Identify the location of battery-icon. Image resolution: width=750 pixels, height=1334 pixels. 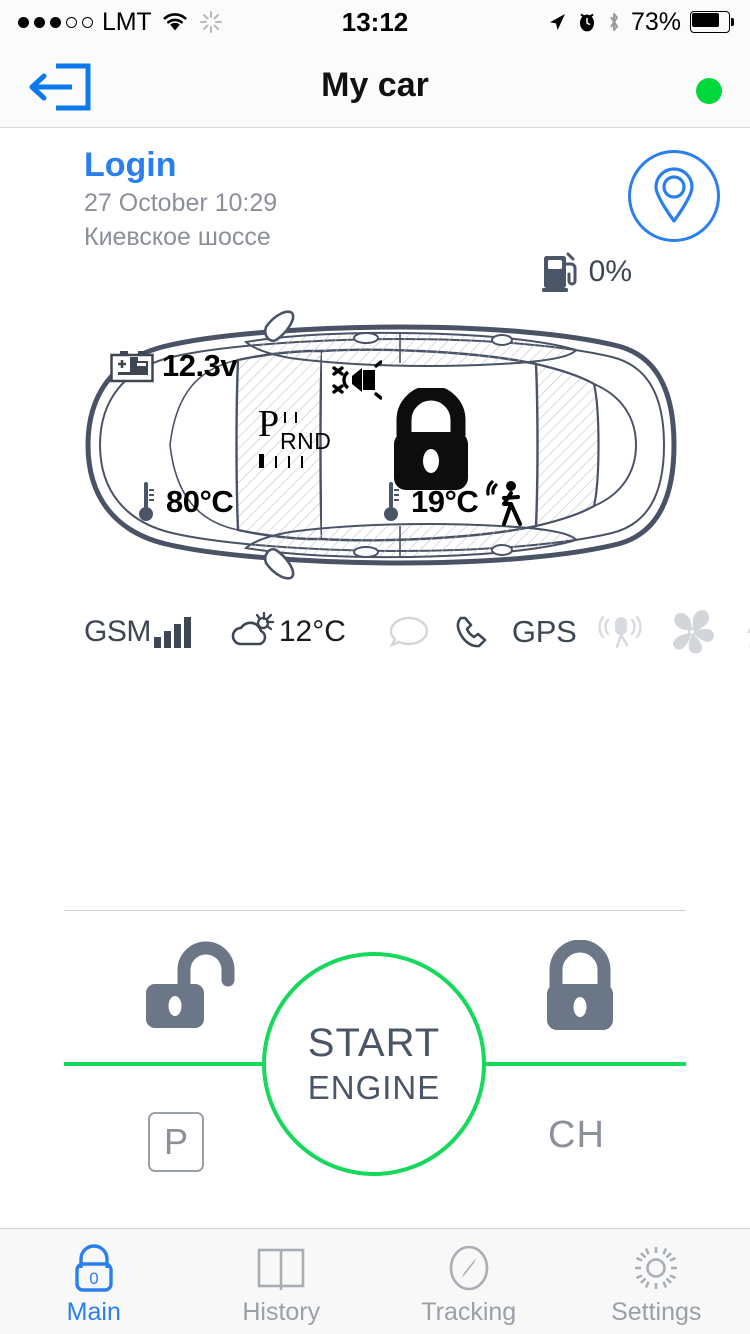
(712, 22).